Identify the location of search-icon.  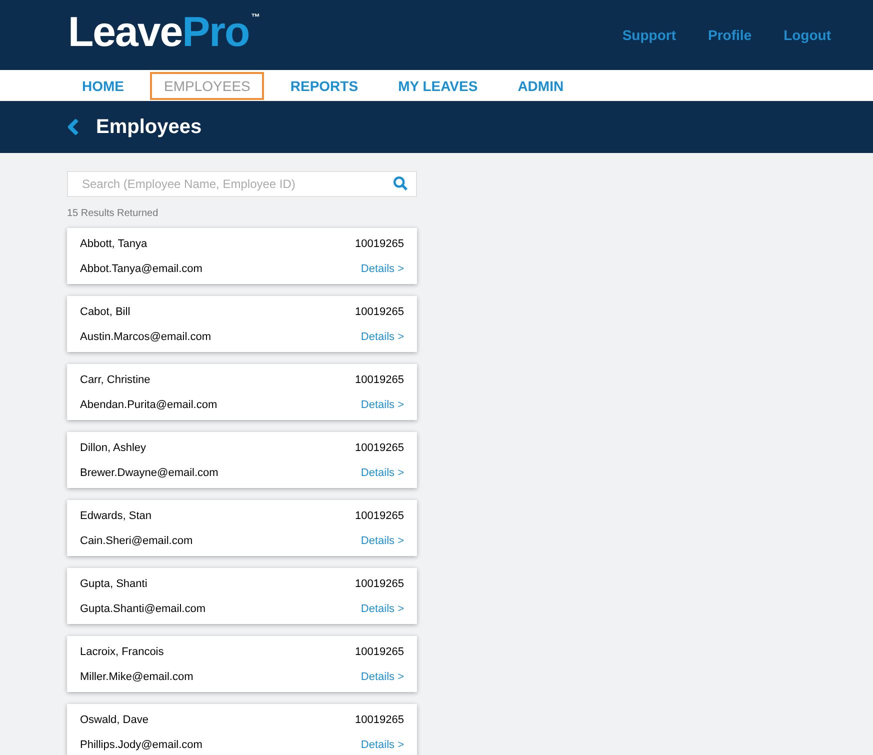
(400, 183).